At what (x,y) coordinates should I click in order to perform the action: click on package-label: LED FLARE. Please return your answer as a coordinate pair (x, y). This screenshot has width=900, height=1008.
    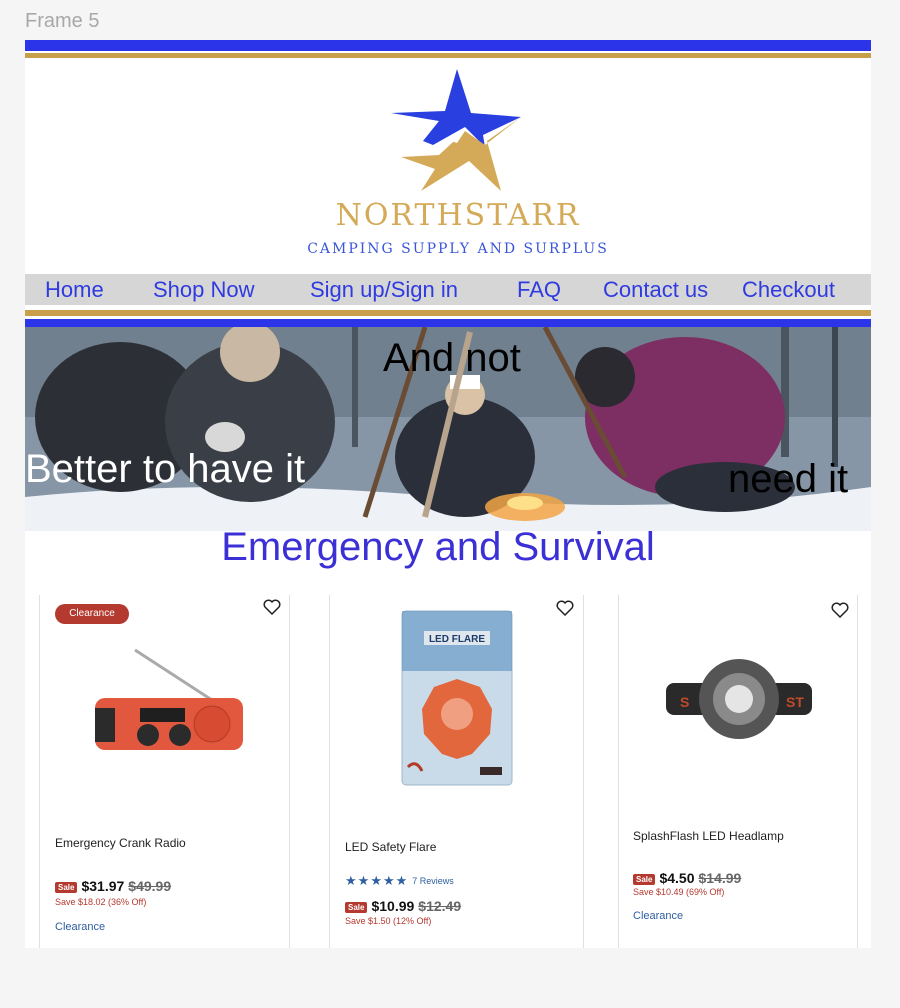
    Looking at the image, I should click on (457, 639).